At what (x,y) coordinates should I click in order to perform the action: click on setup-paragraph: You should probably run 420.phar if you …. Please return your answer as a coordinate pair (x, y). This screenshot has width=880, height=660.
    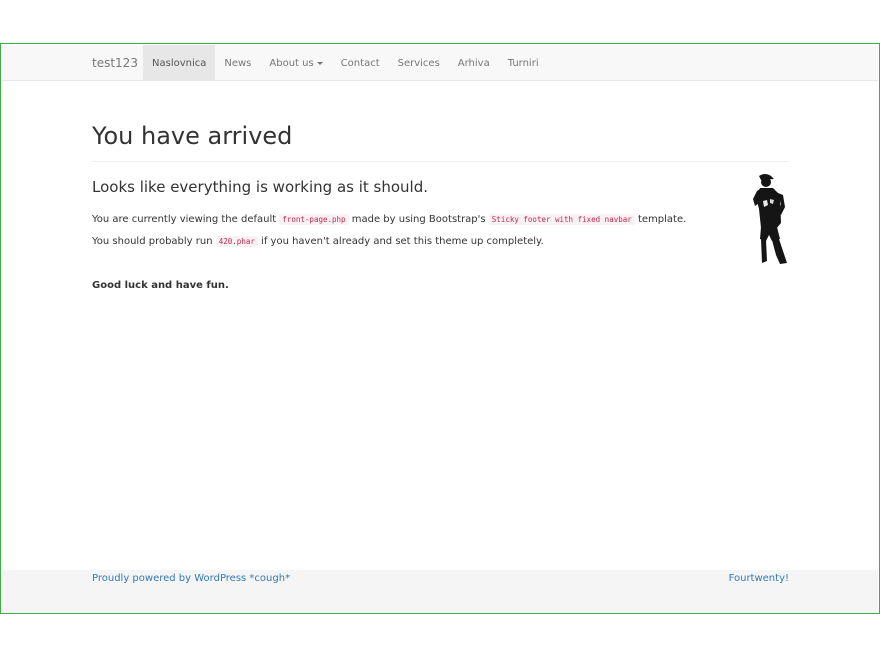
    Looking at the image, I should click on (318, 242).